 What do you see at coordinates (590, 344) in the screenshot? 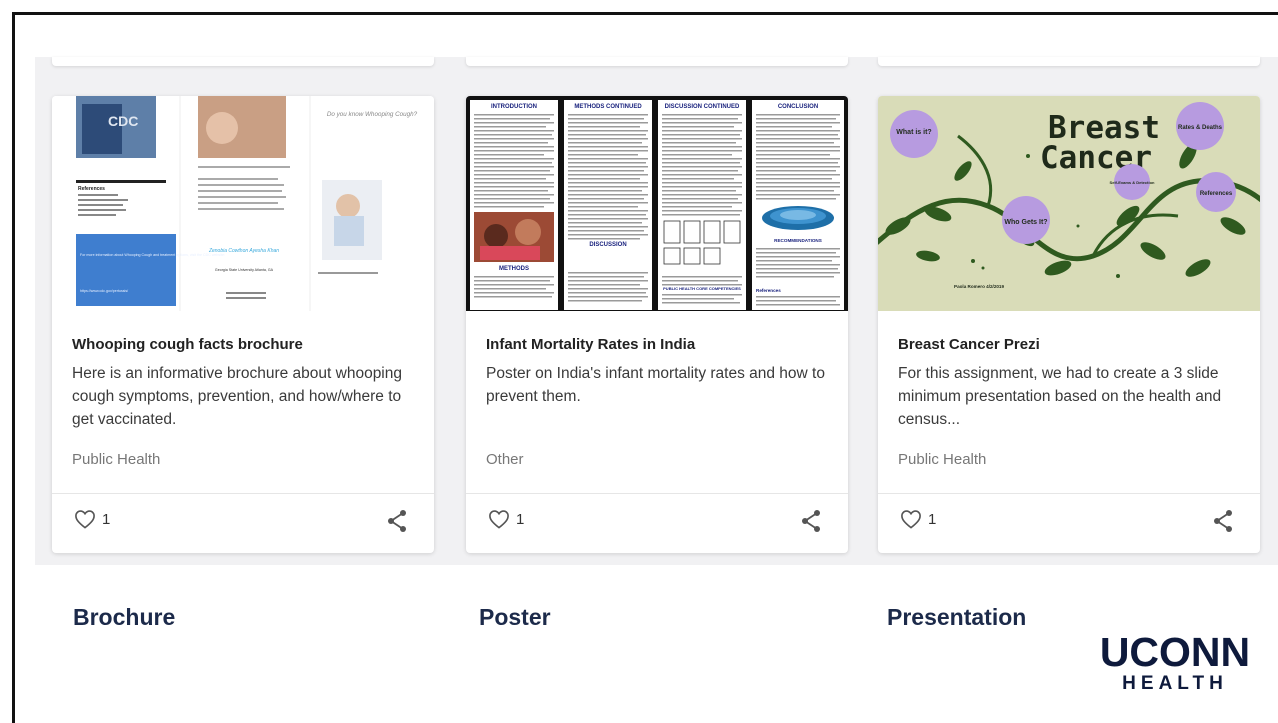
I see `card-title: Infant Mortality Rates in India` at bounding box center [590, 344].